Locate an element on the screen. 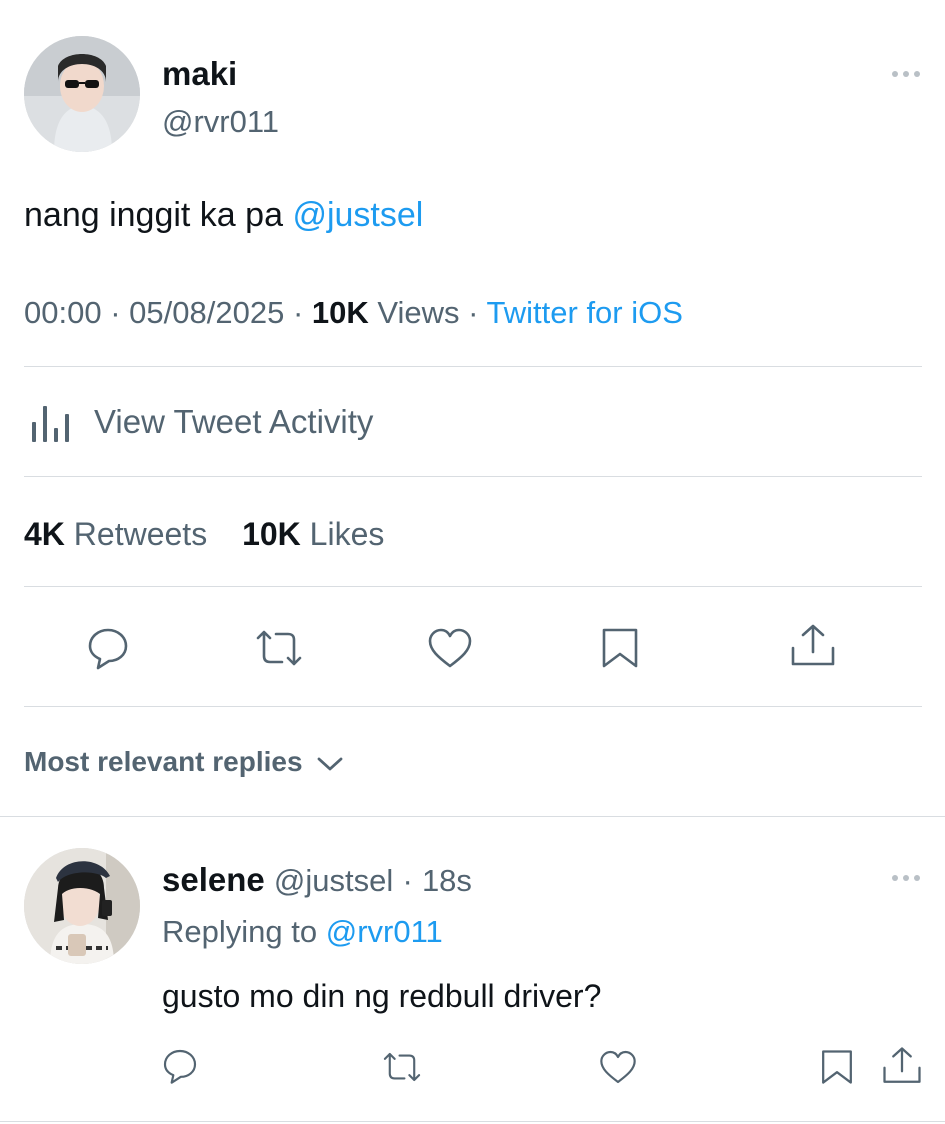  reply-bookmark-button is located at coordinates (837, 1067).